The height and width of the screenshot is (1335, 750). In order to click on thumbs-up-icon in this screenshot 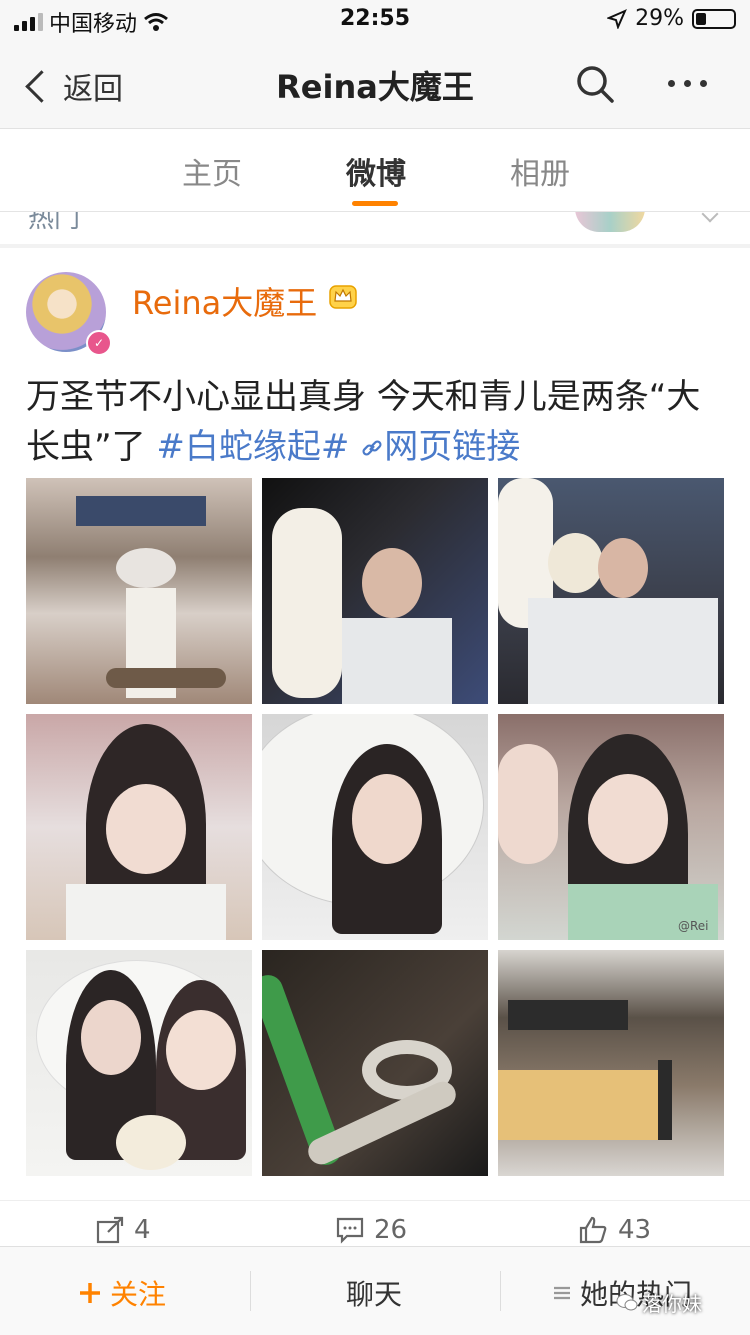, I will do `click(593, 1230)`.